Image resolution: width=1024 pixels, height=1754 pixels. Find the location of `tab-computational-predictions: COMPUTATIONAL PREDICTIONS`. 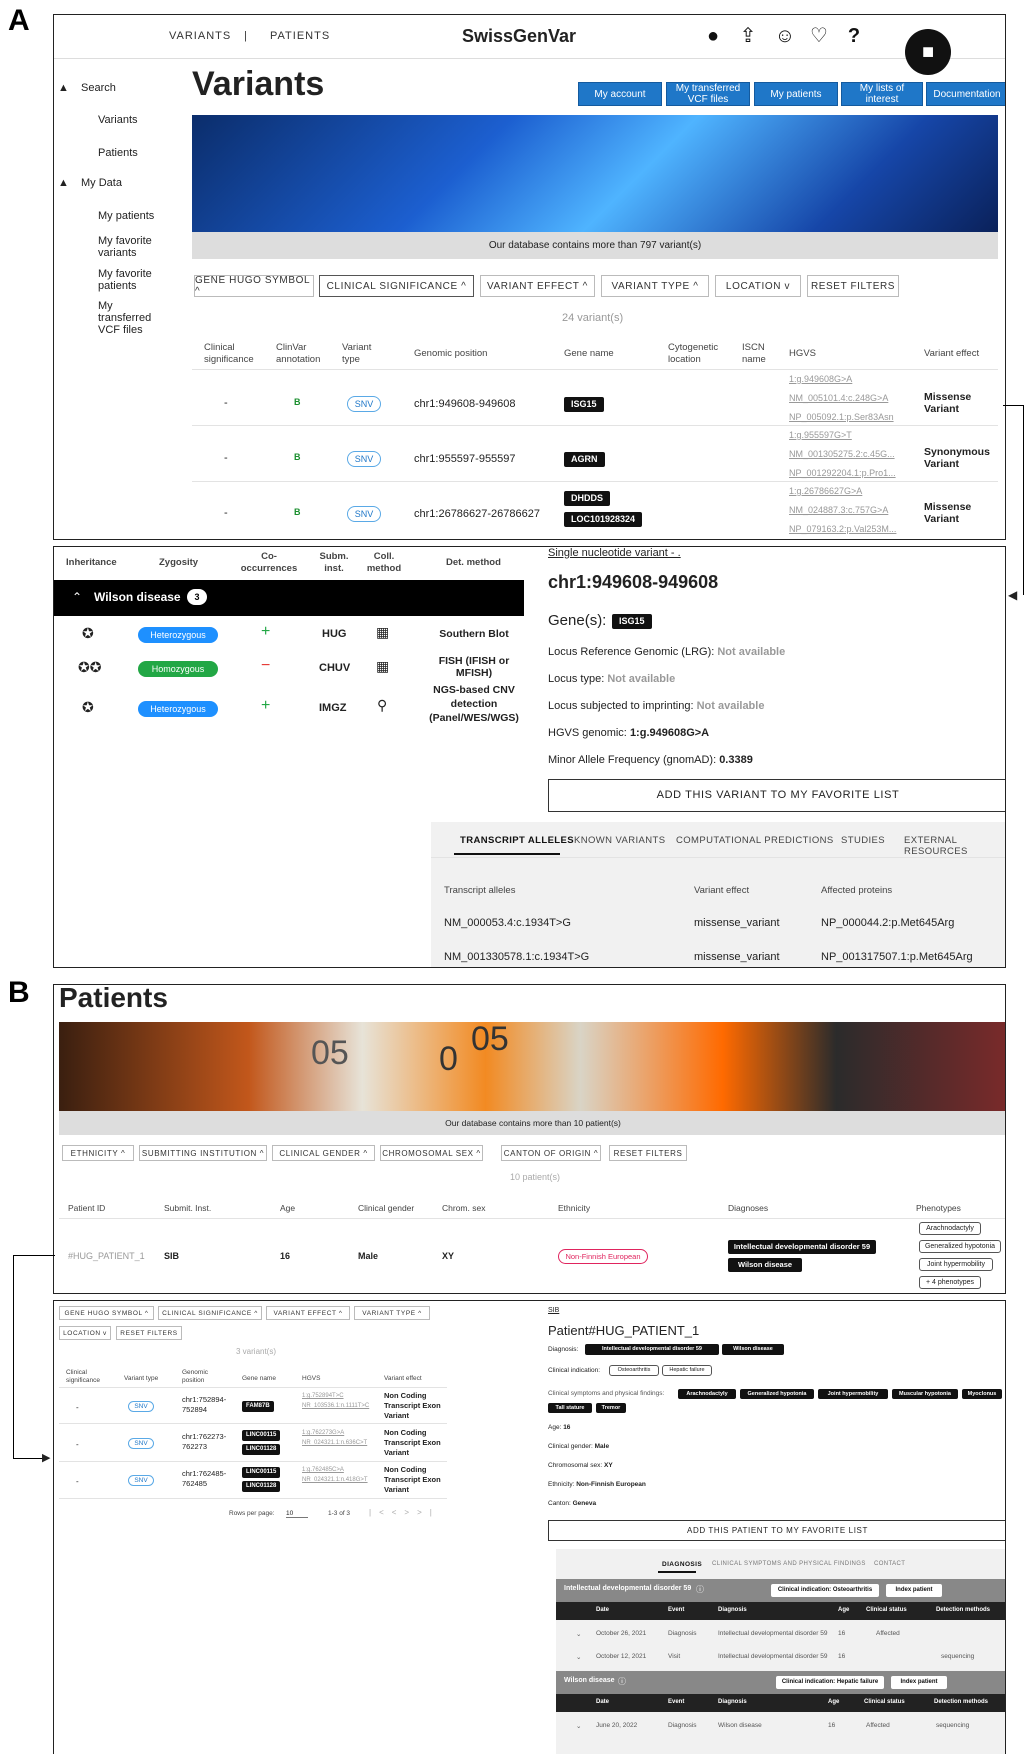

tab-computational-predictions: COMPUTATIONAL PREDICTIONS is located at coordinates (755, 840).